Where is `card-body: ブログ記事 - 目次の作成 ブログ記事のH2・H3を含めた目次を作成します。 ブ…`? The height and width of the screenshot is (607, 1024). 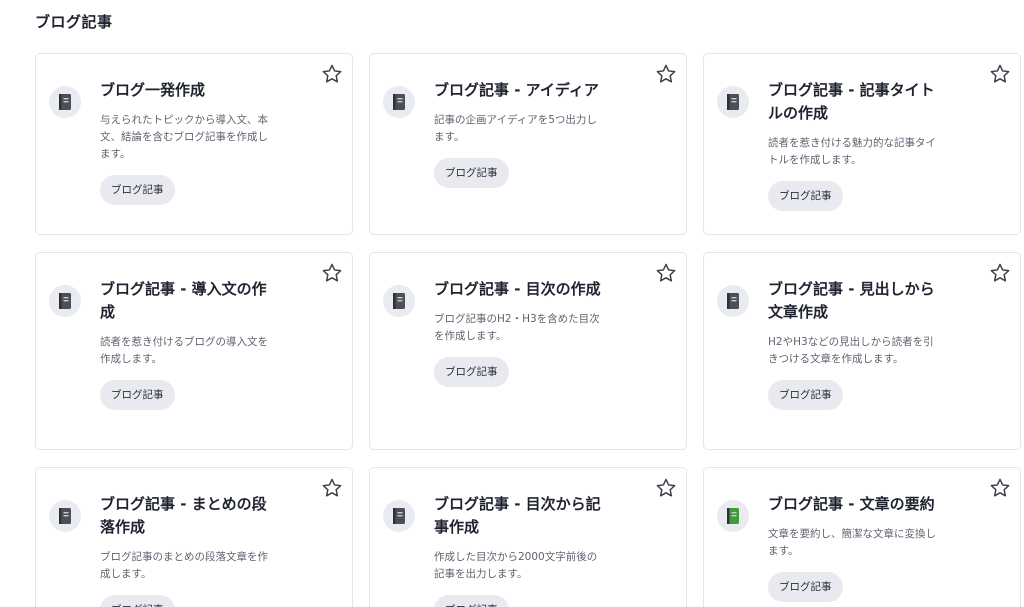 card-body: ブログ記事 - 目次の作成 ブログ記事のH2・H3を含めた目次を作成します。 ブ… is located at coordinates (519, 332).